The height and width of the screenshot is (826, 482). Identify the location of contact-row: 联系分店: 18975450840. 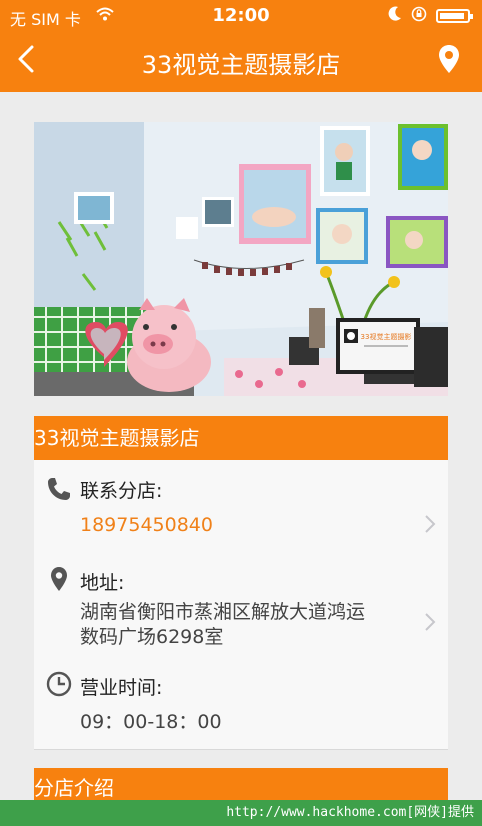
(241, 506).